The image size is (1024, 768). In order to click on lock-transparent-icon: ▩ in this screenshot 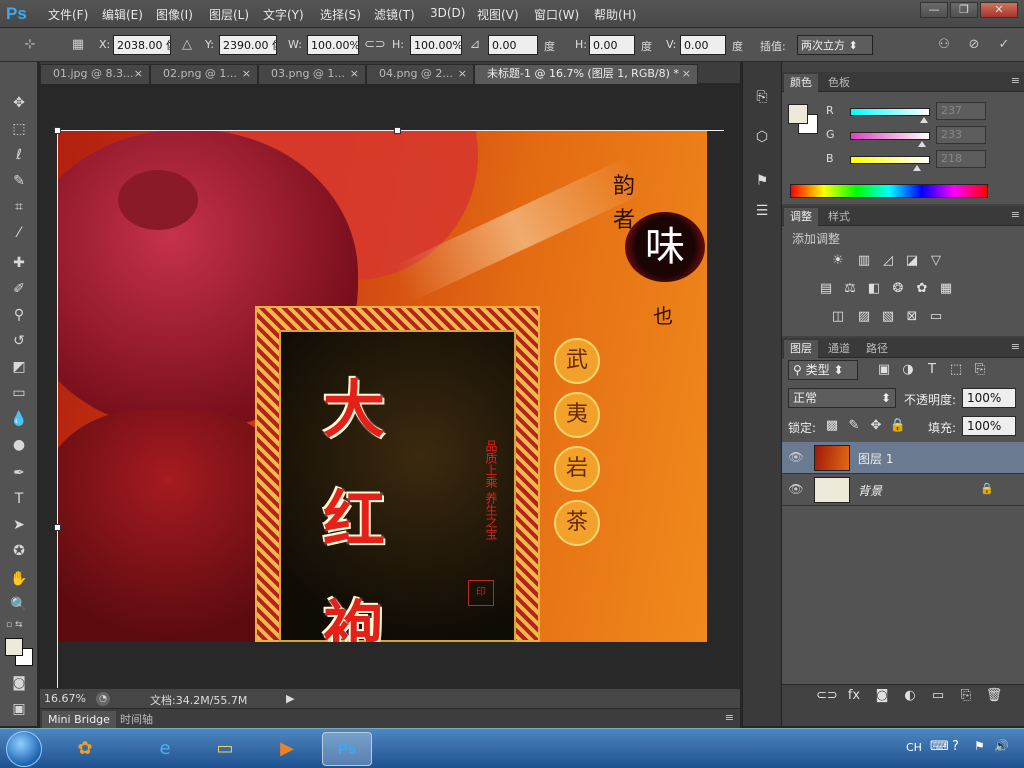, I will do `click(832, 426)`.